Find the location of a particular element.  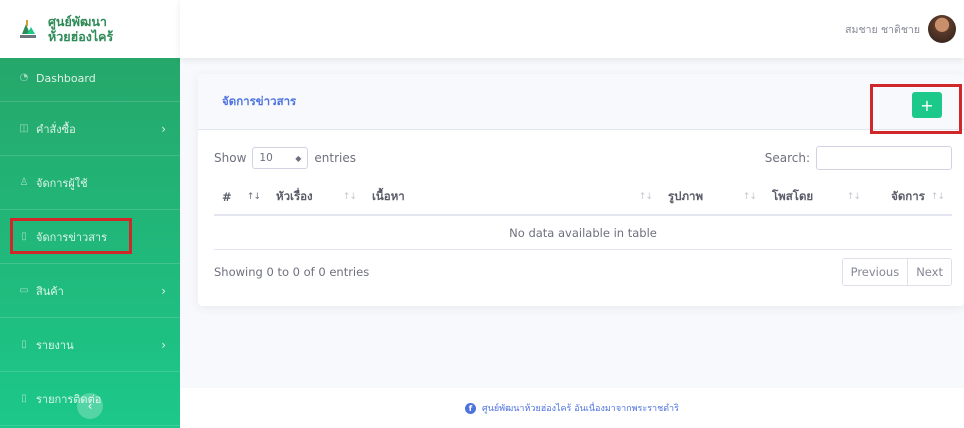

topbar: สมชาย ชาติชาย is located at coordinates (572, 29).